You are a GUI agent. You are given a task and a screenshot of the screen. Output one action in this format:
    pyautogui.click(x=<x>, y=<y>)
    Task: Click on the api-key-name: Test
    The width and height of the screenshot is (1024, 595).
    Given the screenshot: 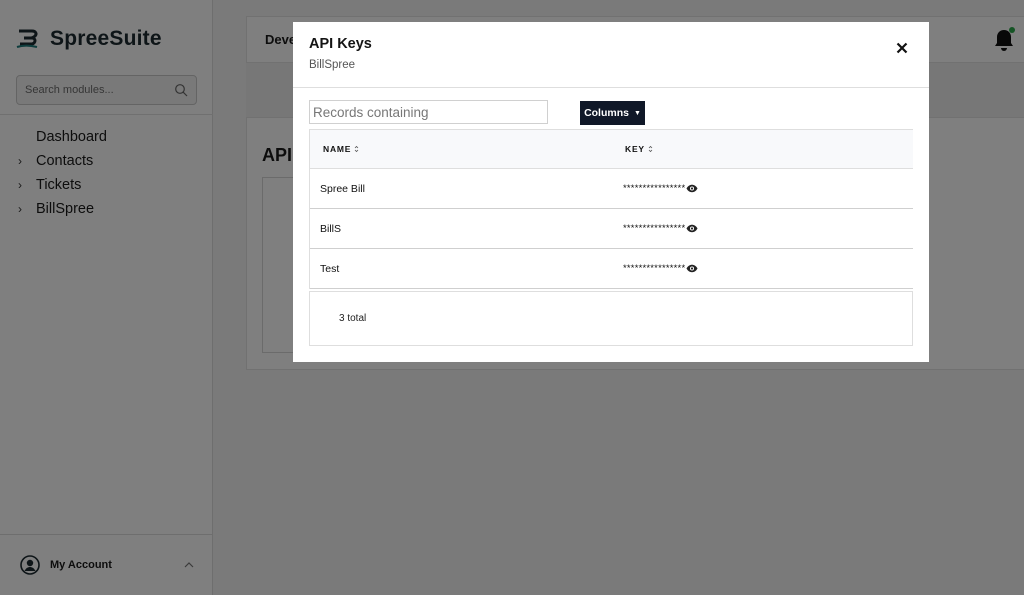 What is the action you would take?
    pyautogui.click(x=330, y=268)
    